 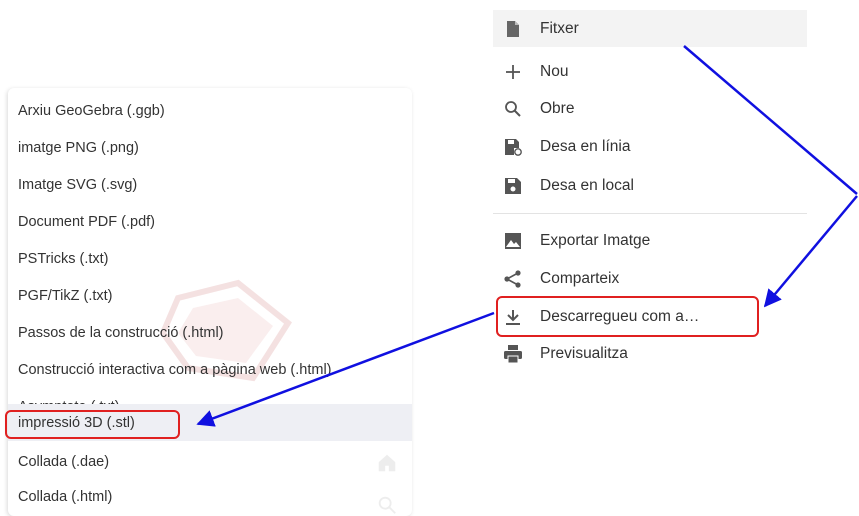 I want to click on menu-header-label: Fitxer, so click(x=559, y=28).